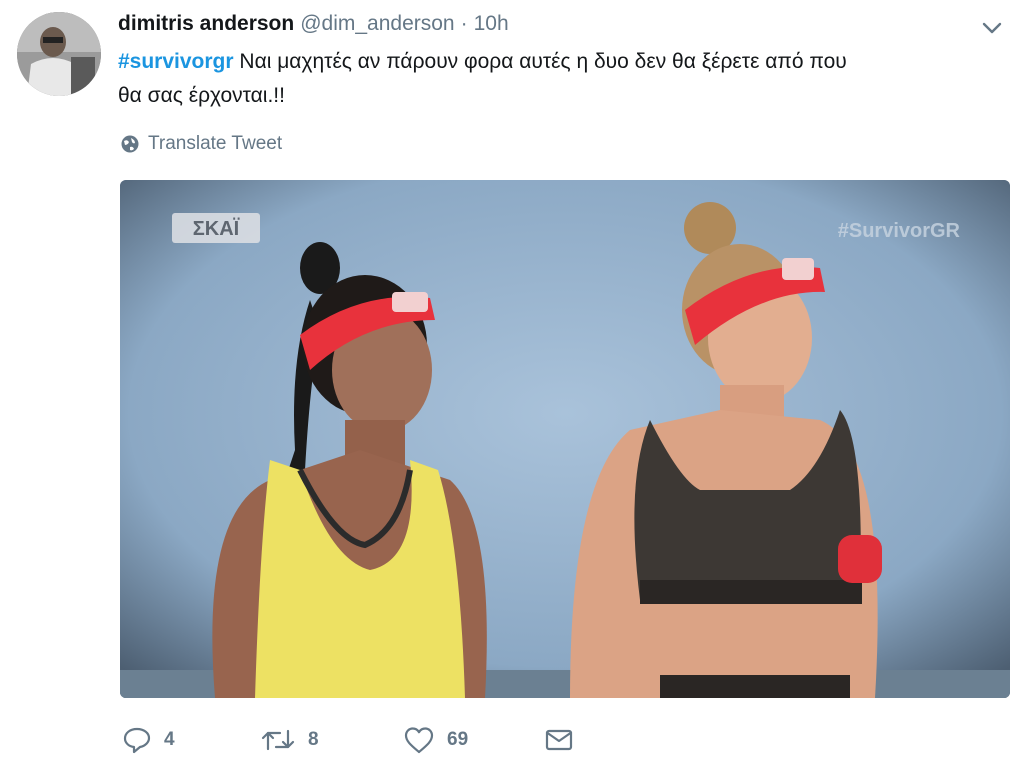  I want to click on tweet-actions-bar: 4 8 69, so click(360, 740).